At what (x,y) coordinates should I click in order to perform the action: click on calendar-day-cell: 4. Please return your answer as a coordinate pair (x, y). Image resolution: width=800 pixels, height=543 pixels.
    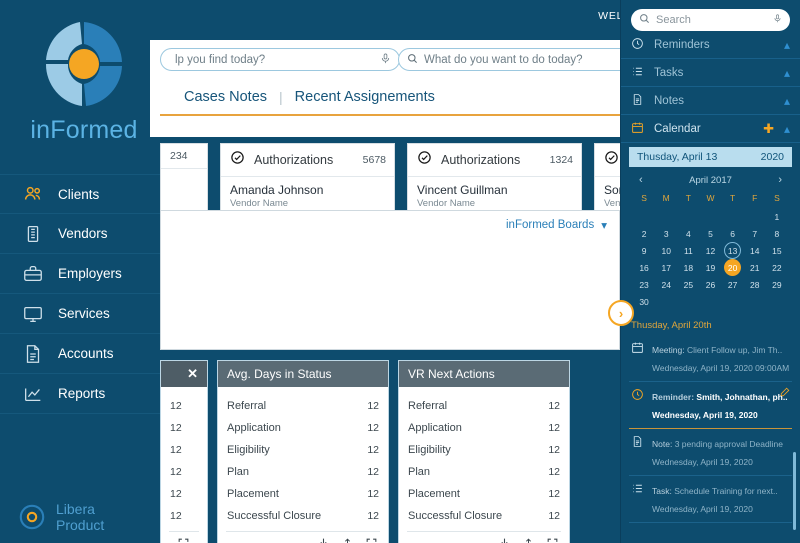
    Looking at the image, I should click on (688, 233).